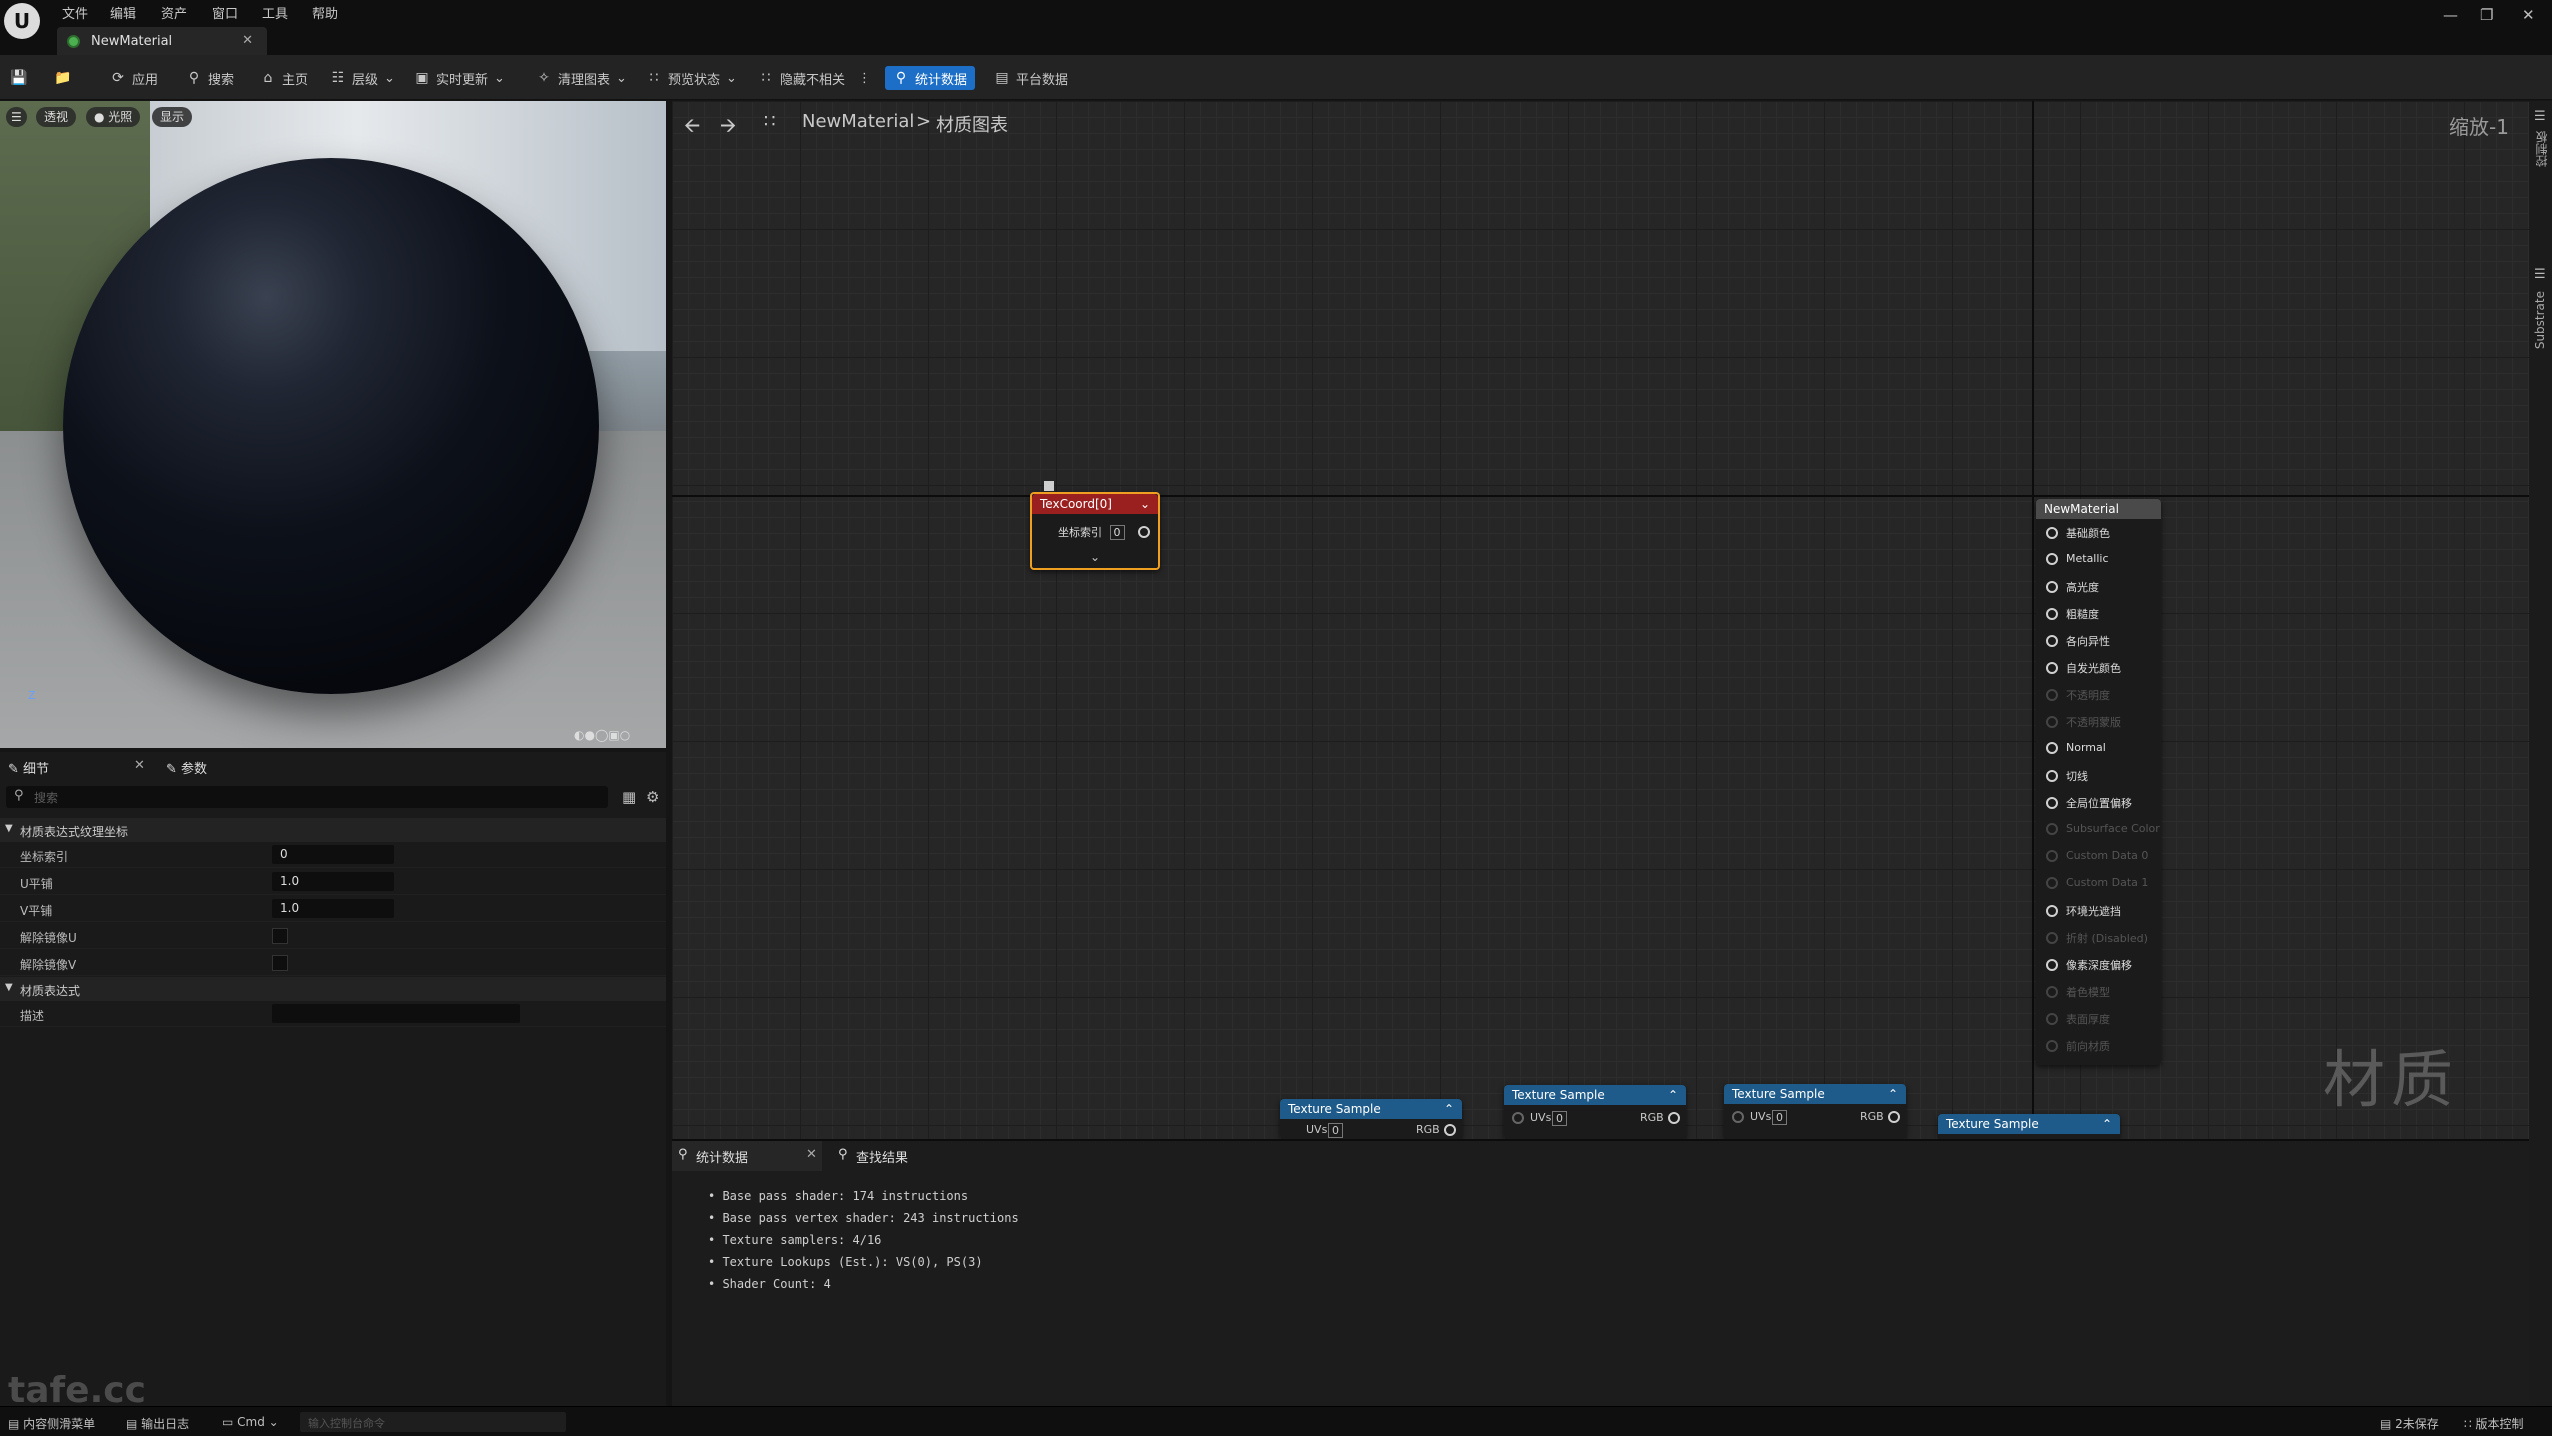  Describe the element at coordinates (123, 12) in the screenshot. I see `menu-edit: 编辑` at that location.